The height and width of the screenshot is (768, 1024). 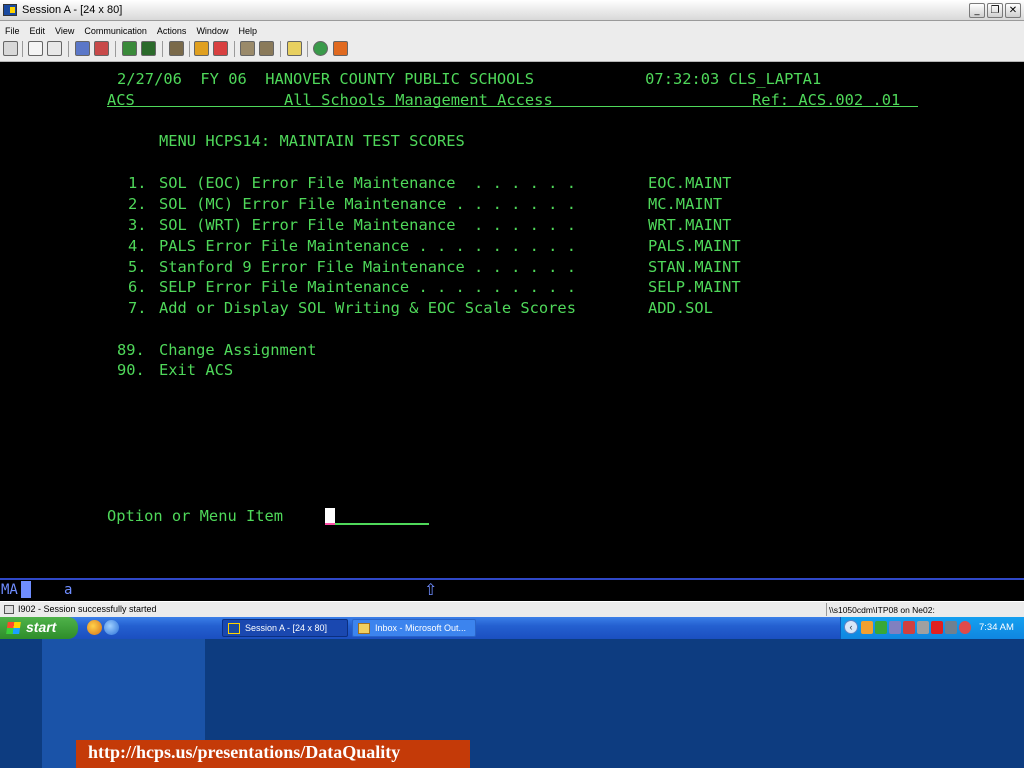 What do you see at coordinates (35, 48) in the screenshot?
I see `copy-icon` at bounding box center [35, 48].